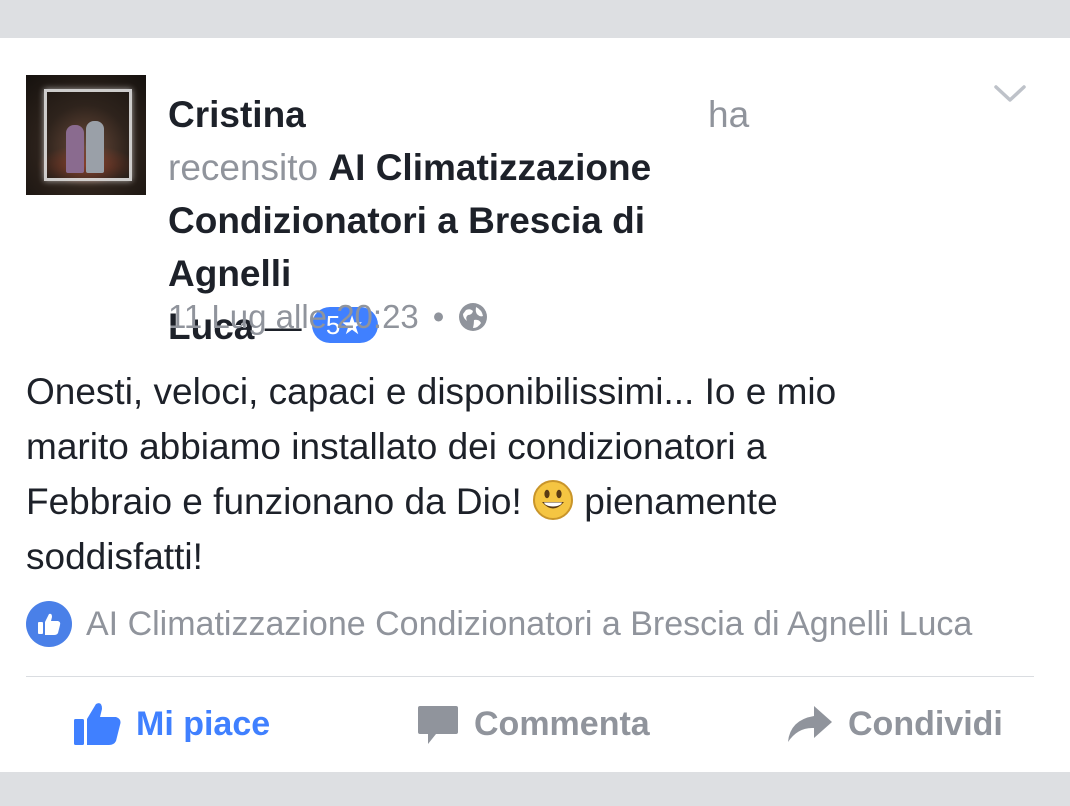 The width and height of the screenshot is (1070, 806). What do you see at coordinates (1010, 94) in the screenshot?
I see `chevron-down-icon` at bounding box center [1010, 94].